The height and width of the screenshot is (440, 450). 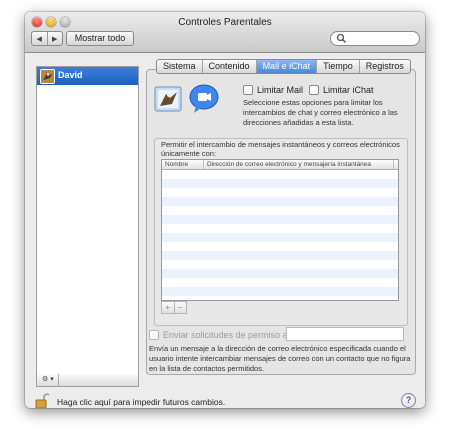 What do you see at coordinates (70, 75) in the screenshot?
I see `user-name: David` at bounding box center [70, 75].